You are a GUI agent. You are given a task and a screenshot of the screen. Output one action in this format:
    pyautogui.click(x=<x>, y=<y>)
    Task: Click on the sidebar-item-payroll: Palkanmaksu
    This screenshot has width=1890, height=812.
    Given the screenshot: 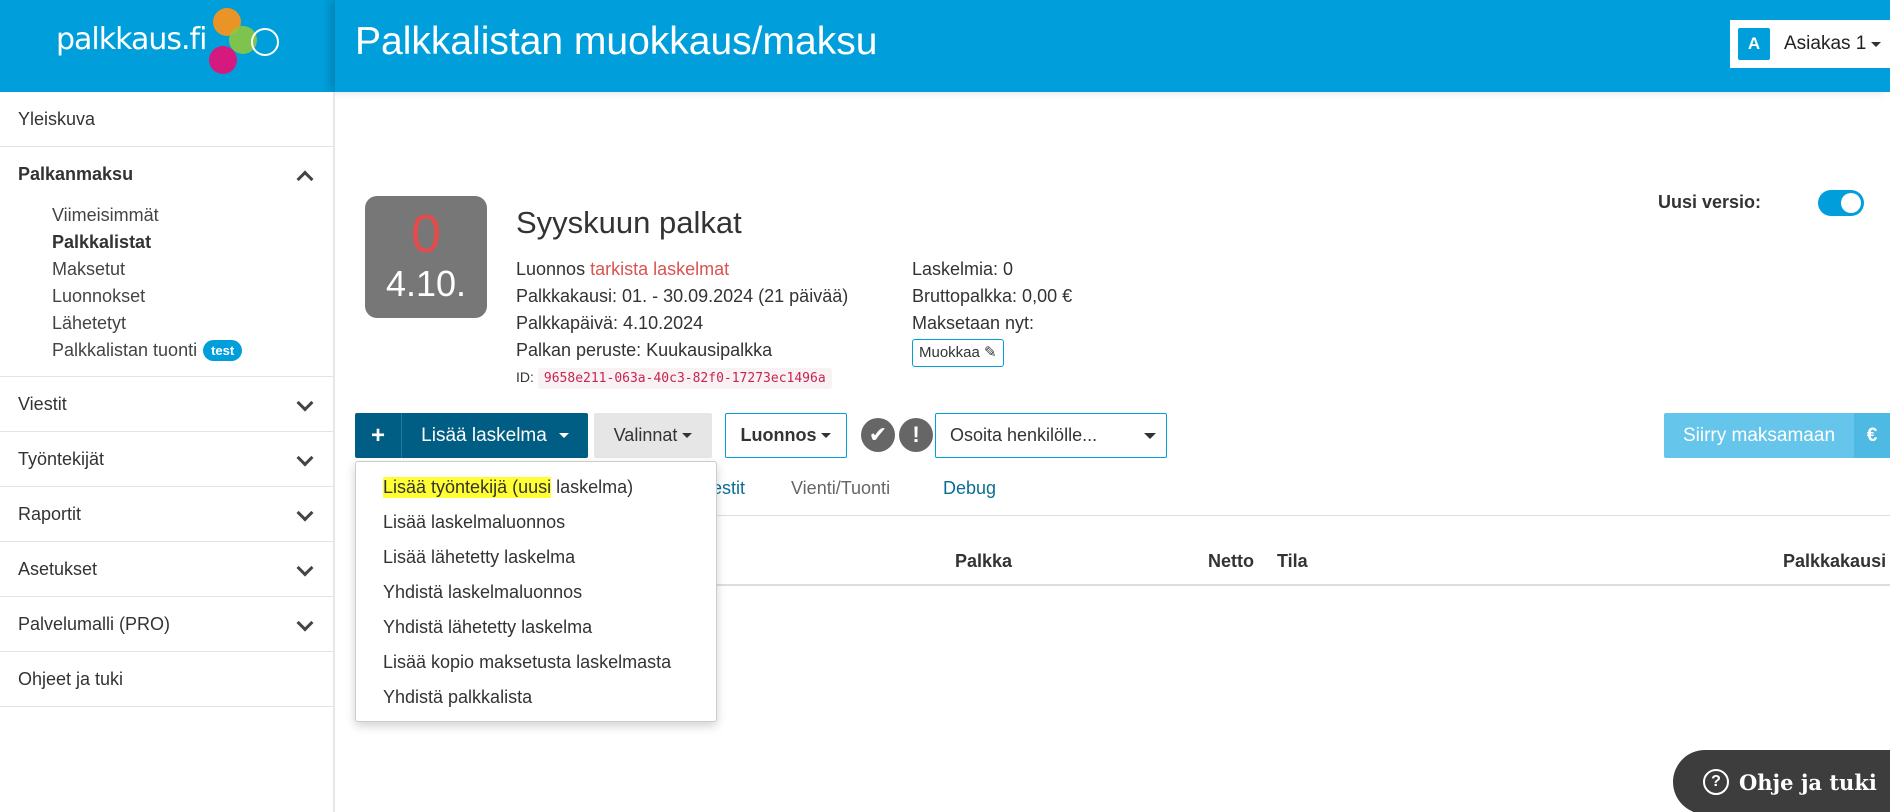 What is the action you would take?
    pyautogui.click(x=166, y=174)
    